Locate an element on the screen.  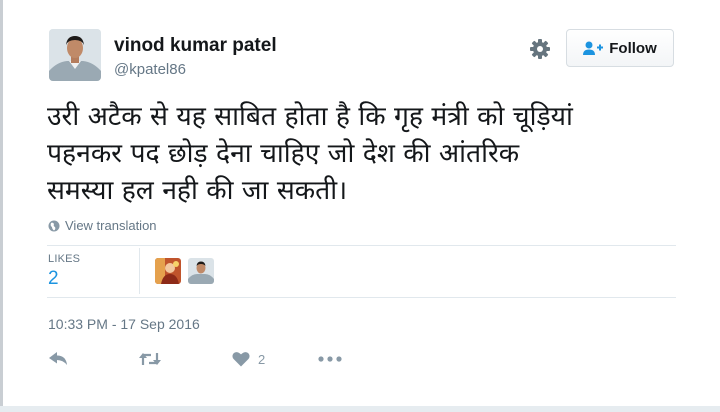
stats-bottom-divider is located at coordinates (361, 297).